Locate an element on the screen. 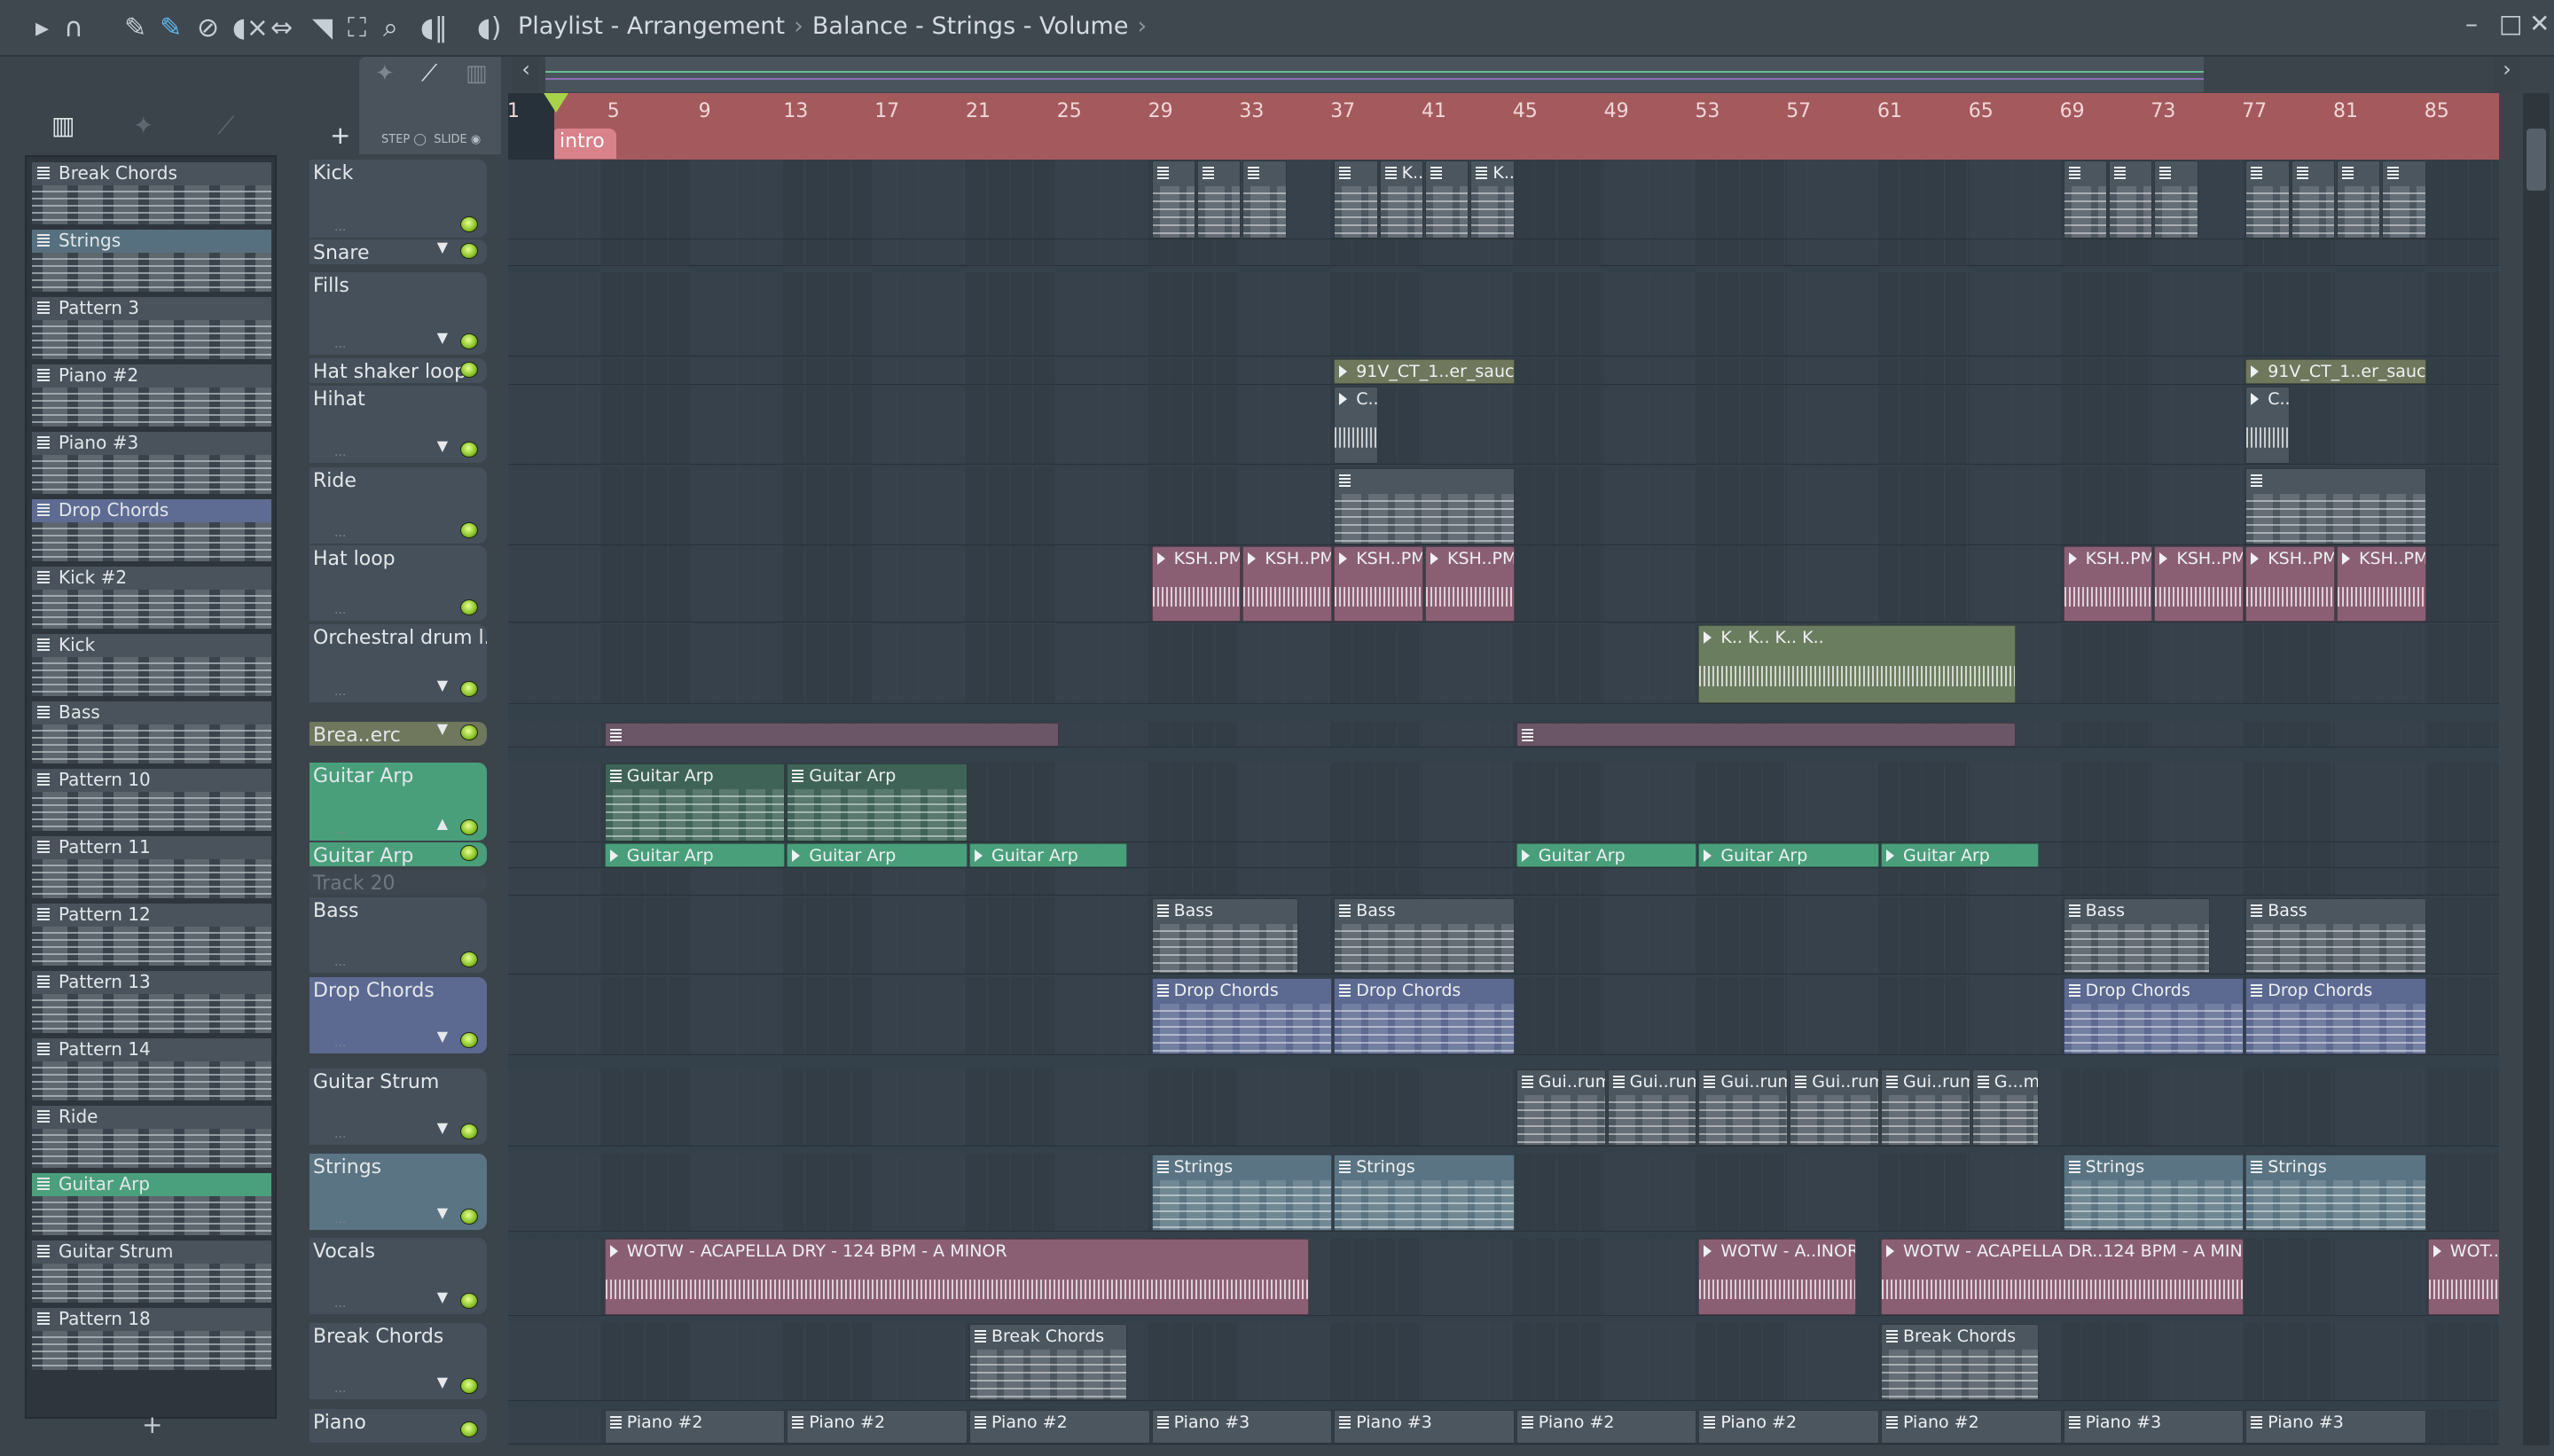 Image resolution: width=2554 pixels, height=1456 pixels. clip: K.. K.. K.. K.. is located at coordinates (1857, 664).